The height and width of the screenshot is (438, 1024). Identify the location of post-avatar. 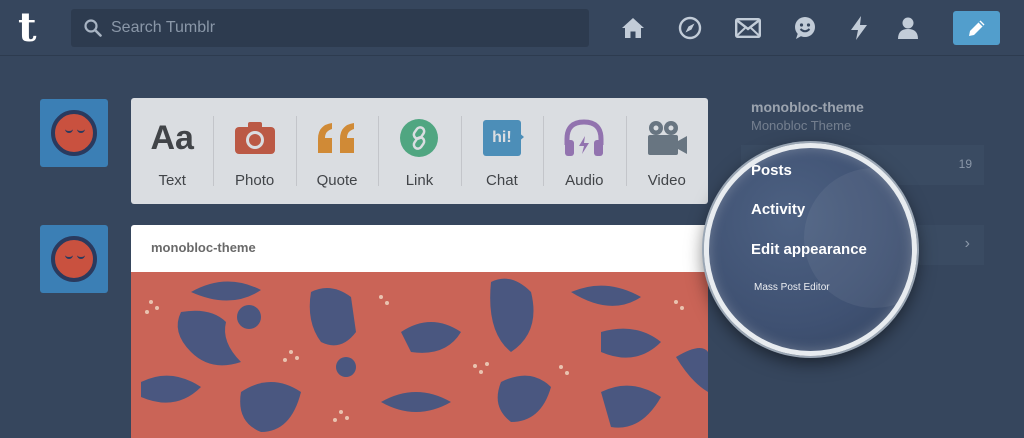
(74, 259).